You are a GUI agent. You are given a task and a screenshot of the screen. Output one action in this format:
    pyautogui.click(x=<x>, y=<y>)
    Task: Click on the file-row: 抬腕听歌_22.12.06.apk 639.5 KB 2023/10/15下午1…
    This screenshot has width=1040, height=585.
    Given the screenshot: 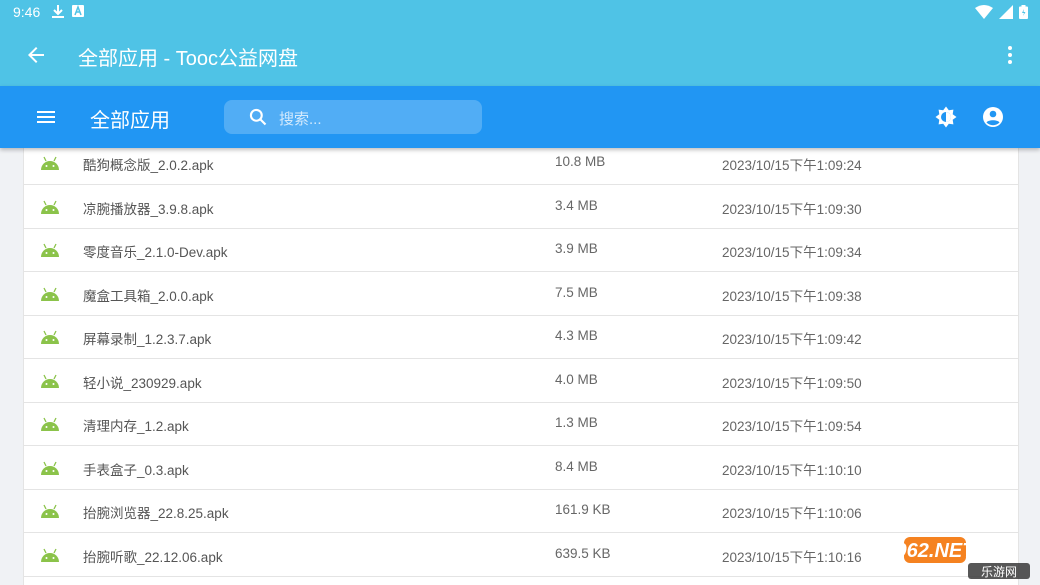 What is the action you would take?
    pyautogui.click(x=521, y=555)
    